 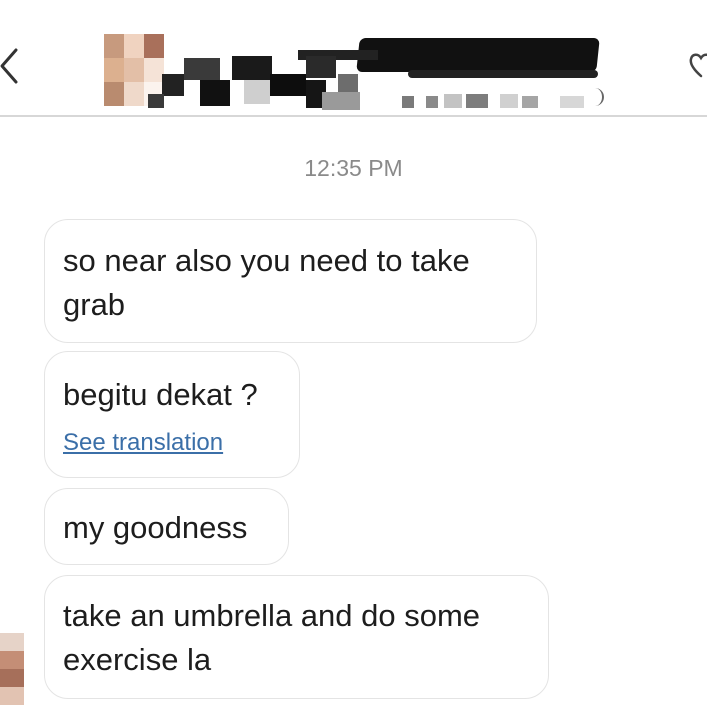 I want to click on sender-avatar, so click(x=12, y=670).